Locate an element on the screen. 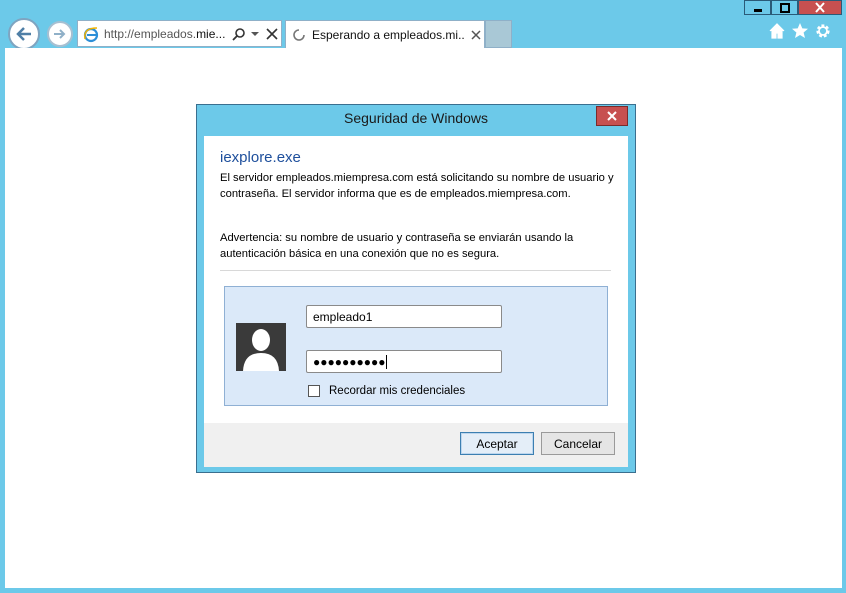 This screenshot has width=846, height=593. minimize-button is located at coordinates (757, 7).